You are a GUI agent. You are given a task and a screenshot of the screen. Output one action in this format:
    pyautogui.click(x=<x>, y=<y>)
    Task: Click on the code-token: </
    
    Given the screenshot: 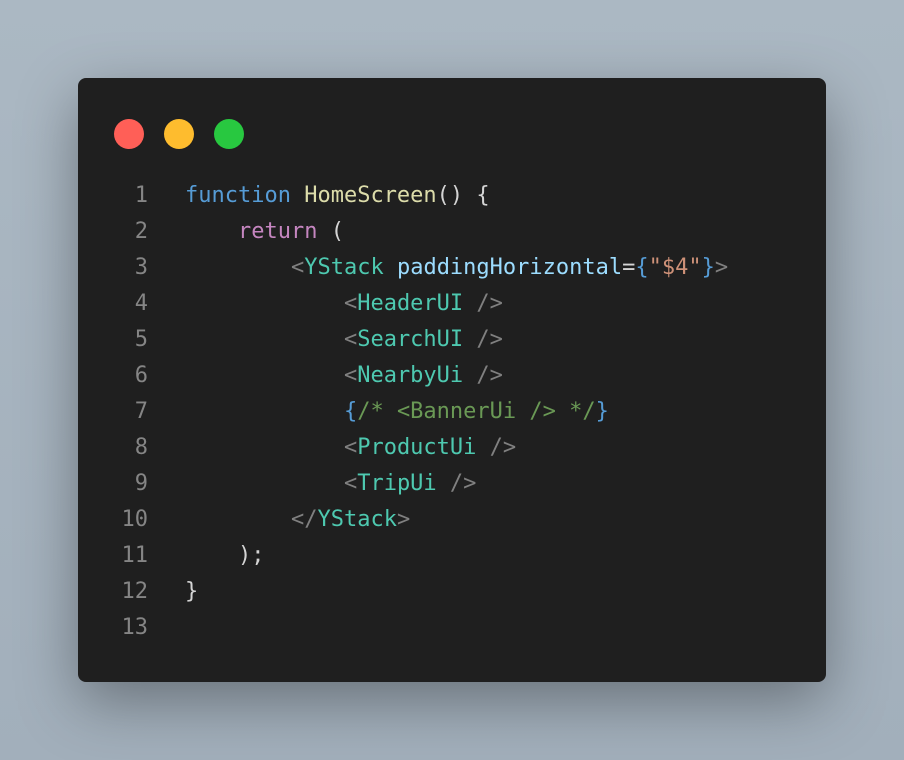 What is the action you would take?
    pyautogui.click(x=304, y=519)
    